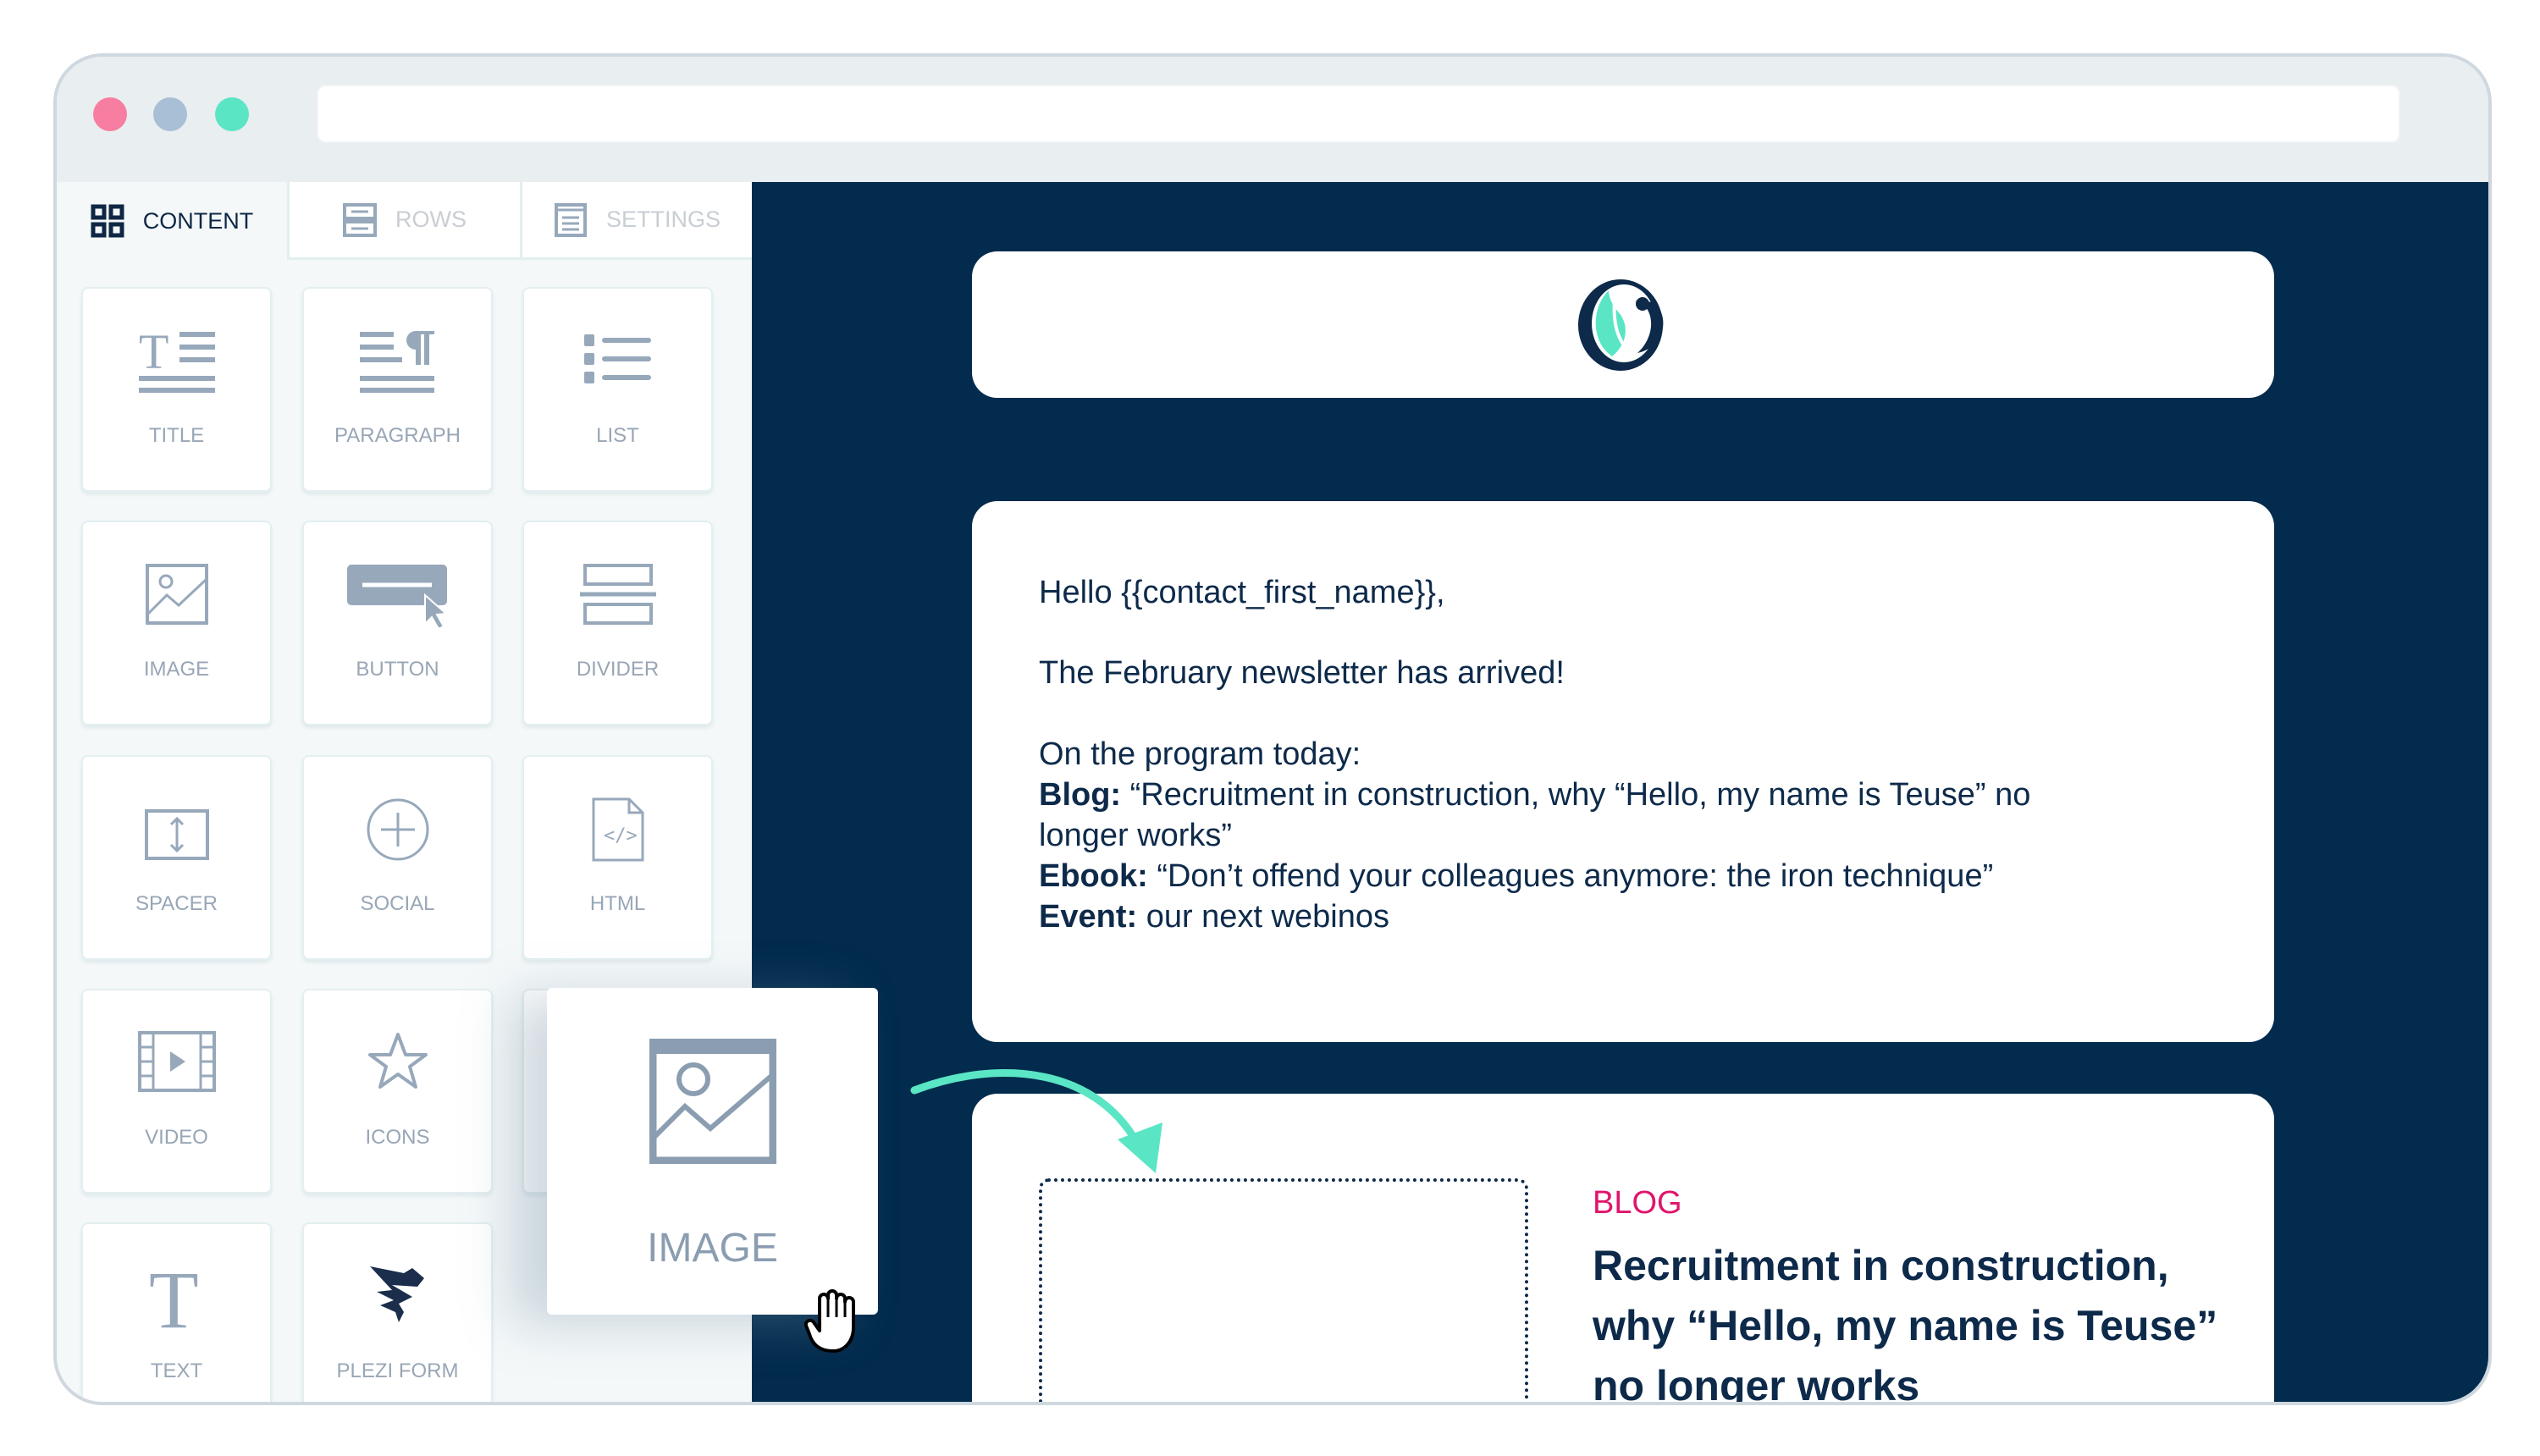  Describe the element at coordinates (396, 362) in the screenshot. I see `paragraph-icon` at that location.